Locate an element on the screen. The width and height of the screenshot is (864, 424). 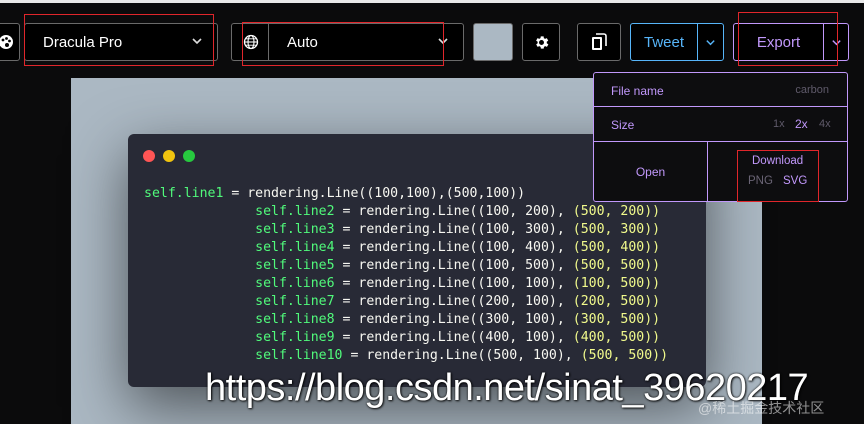
code-text: = rendering.Line((300, 100), is located at coordinates (453, 319).